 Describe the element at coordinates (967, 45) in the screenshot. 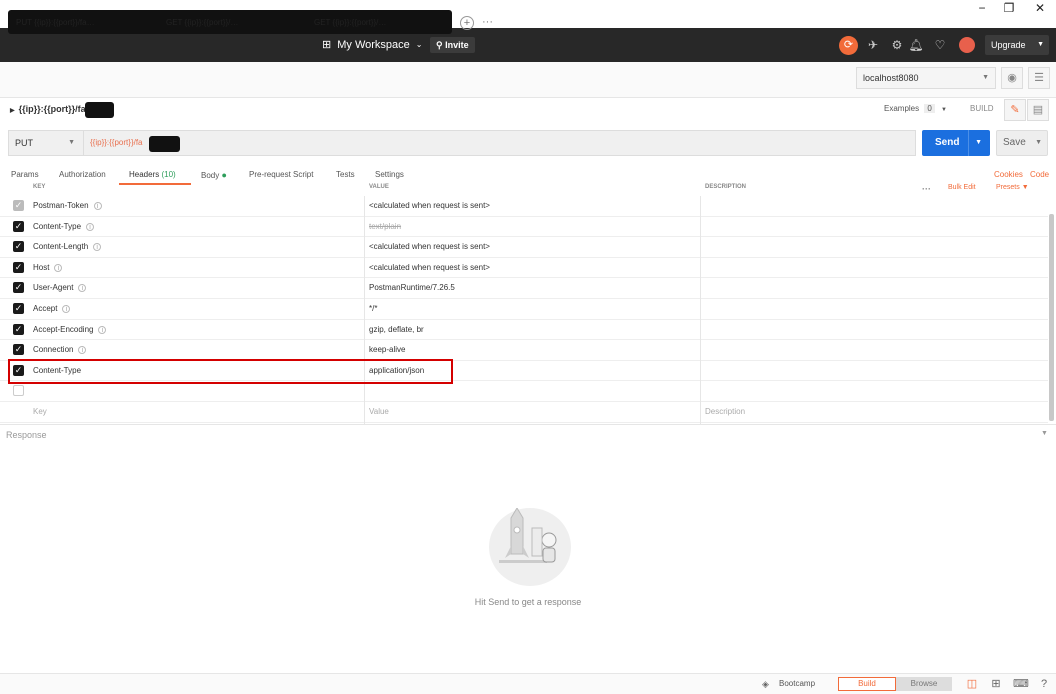

I see `avatar` at that location.